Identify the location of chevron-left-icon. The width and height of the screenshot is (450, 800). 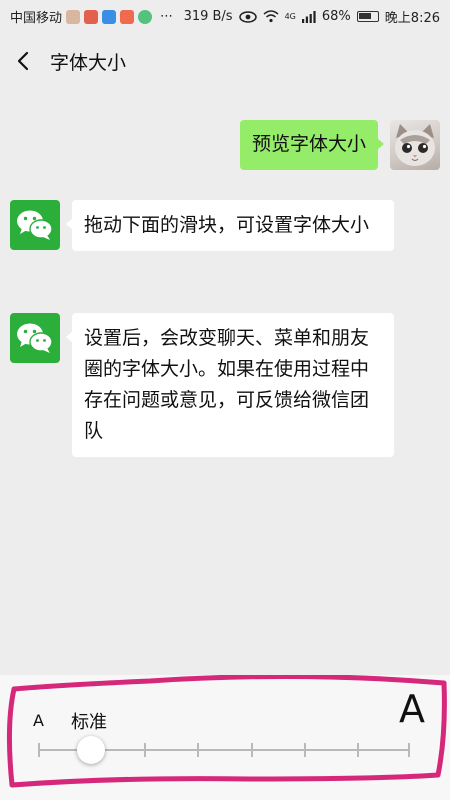
(23, 61).